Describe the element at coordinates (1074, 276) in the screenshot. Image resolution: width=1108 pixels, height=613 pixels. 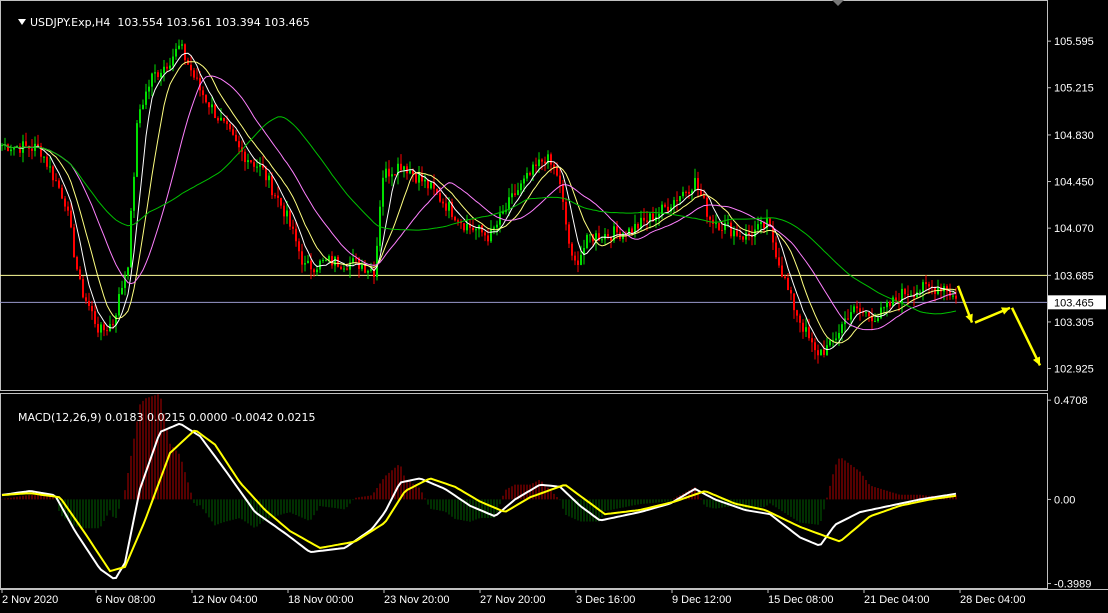
I see `price-tick-label: 103.685` at that location.